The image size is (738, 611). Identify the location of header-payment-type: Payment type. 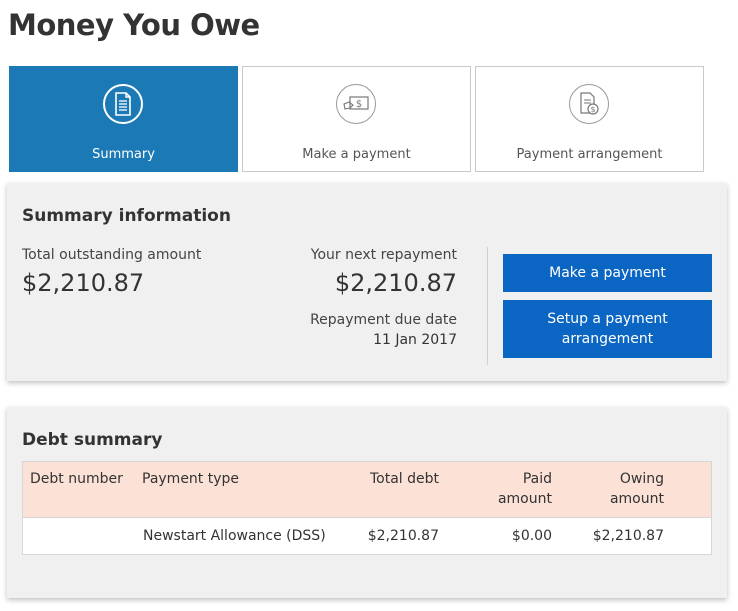
(191, 479).